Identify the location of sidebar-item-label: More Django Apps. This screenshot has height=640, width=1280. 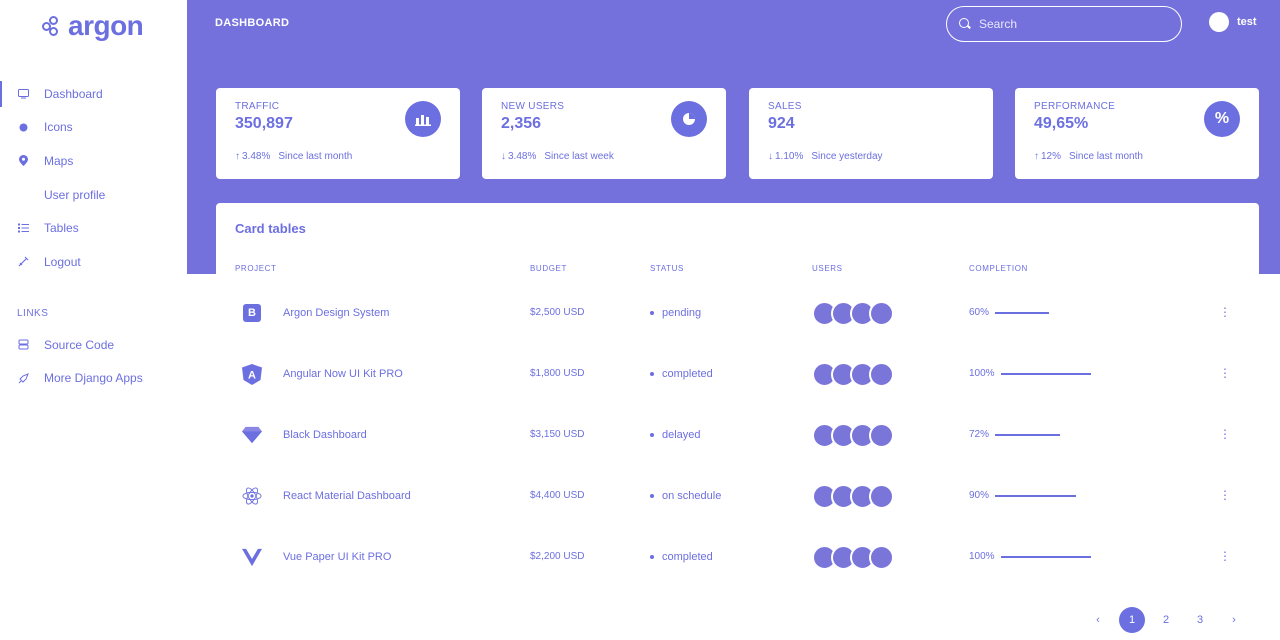
(93, 378).